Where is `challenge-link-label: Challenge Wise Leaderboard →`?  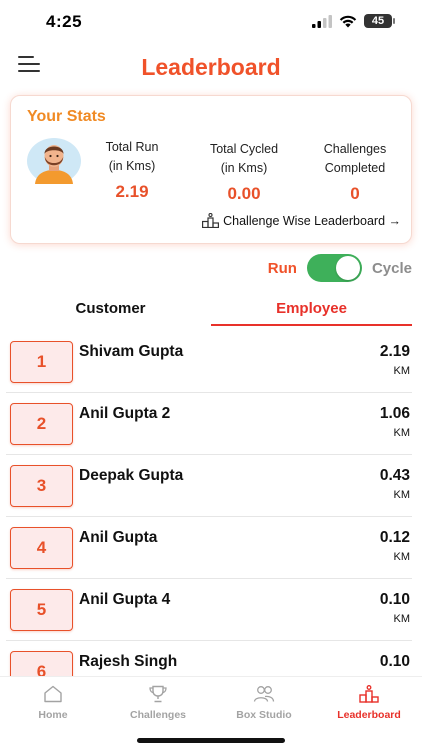 challenge-link-label: Challenge Wise Leaderboard → is located at coordinates (312, 220).